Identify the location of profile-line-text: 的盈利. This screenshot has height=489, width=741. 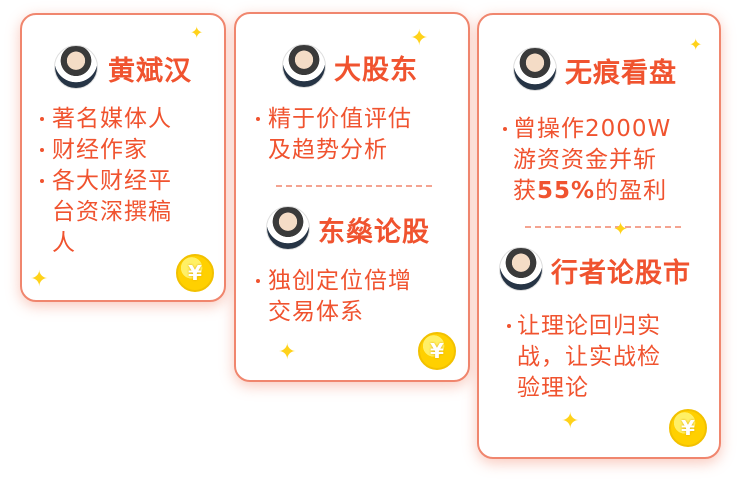
(631, 191).